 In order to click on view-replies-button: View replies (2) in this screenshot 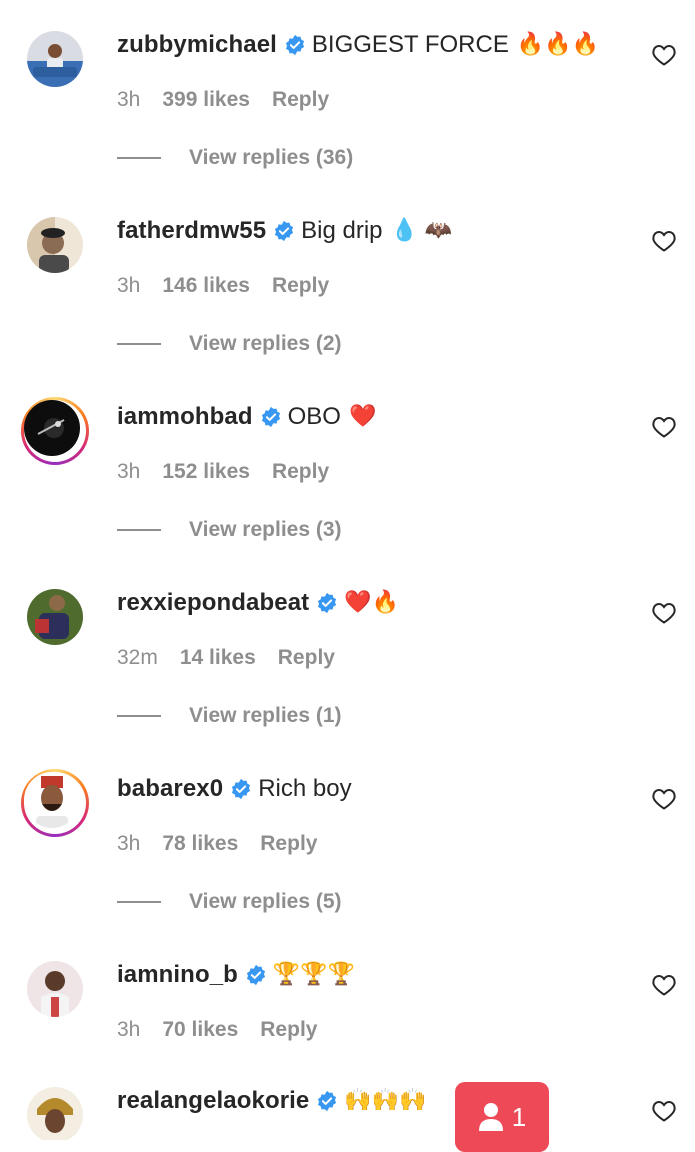, I will do `click(229, 344)`.